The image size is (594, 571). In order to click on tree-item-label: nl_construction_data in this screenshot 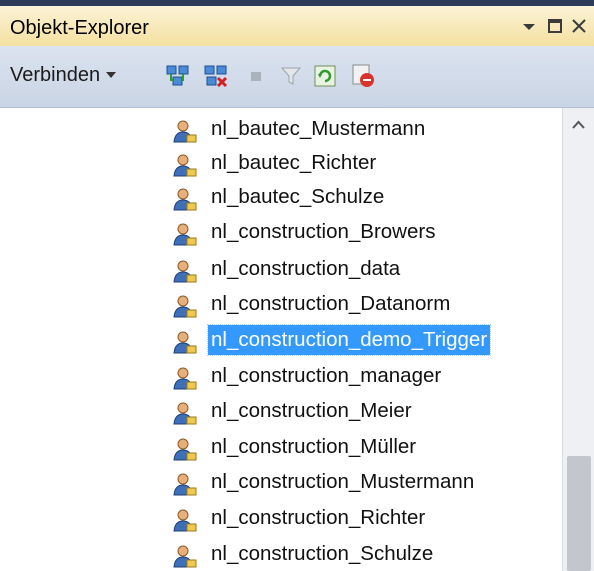, I will do `click(306, 268)`.